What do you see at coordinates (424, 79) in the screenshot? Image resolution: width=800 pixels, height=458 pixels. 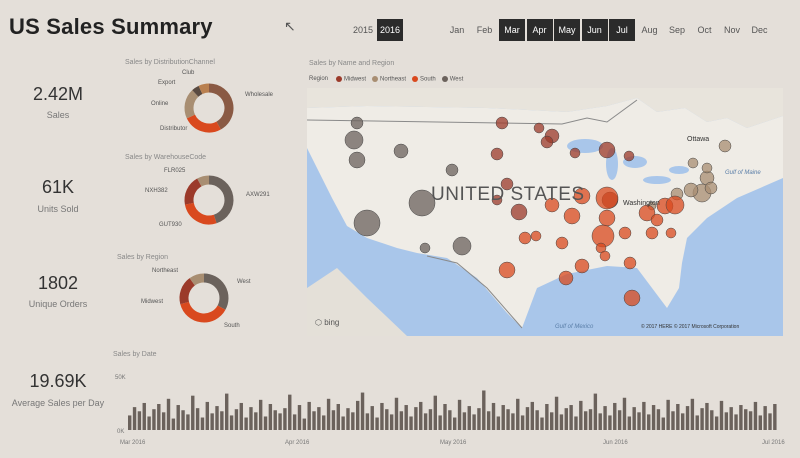 I see `legend-item: South` at bounding box center [424, 79].